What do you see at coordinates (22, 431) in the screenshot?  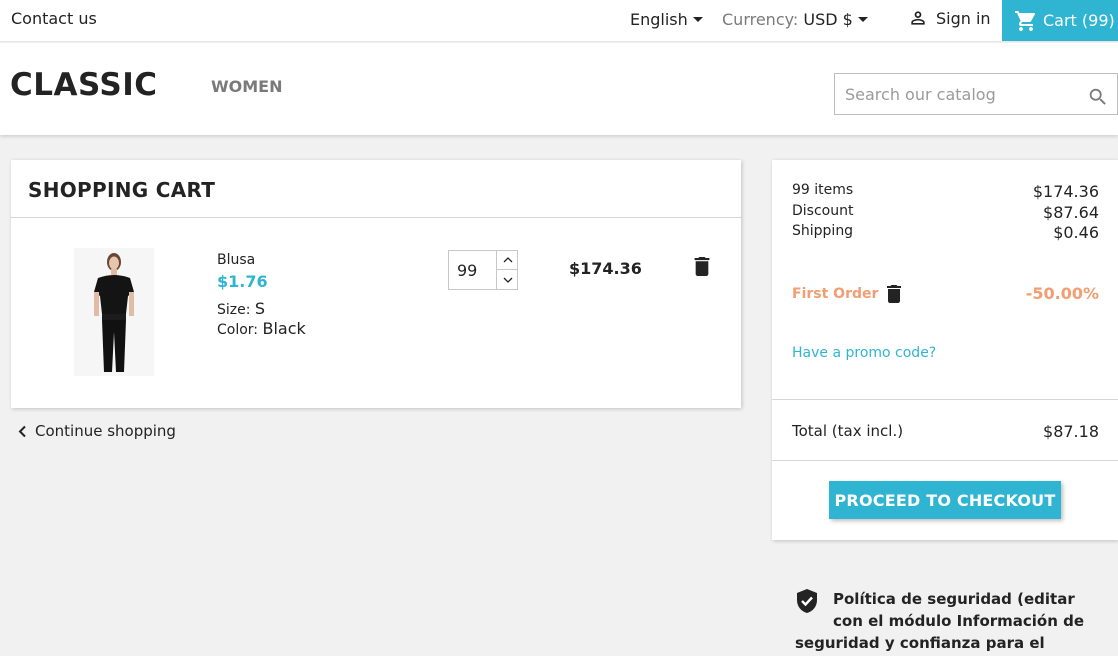 I see `chevron-left-icon` at bounding box center [22, 431].